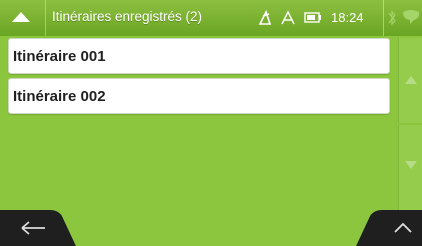 The height and width of the screenshot is (246, 422). What do you see at coordinates (127, 16) in the screenshot?
I see `page-title: Itinéraires enregistrés (2)` at bounding box center [127, 16].